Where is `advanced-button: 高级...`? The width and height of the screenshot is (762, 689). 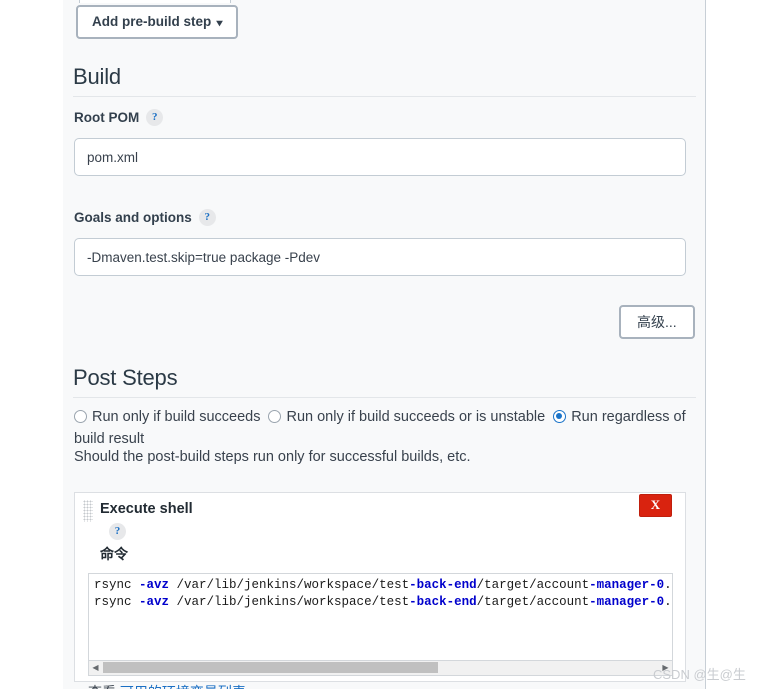 advanced-button: 高级... is located at coordinates (657, 322).